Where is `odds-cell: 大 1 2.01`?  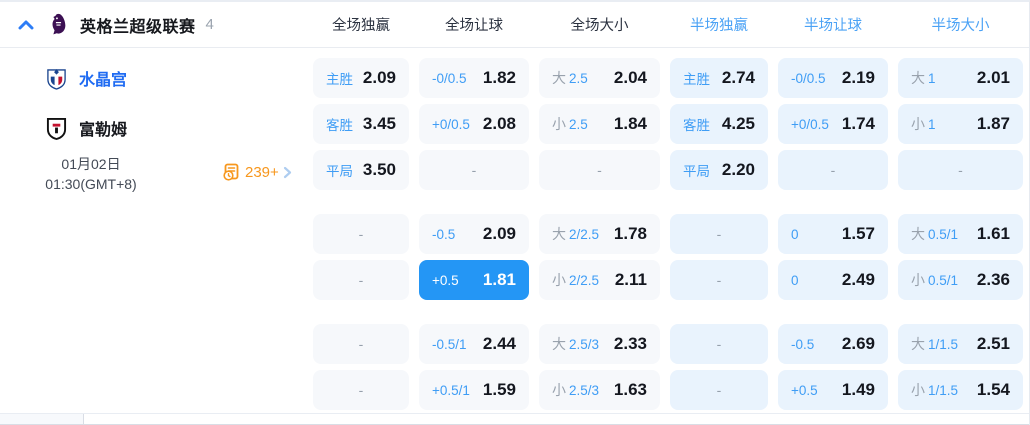 odds-cell: 大 1 2.01 is located at coordinates (960, 78).